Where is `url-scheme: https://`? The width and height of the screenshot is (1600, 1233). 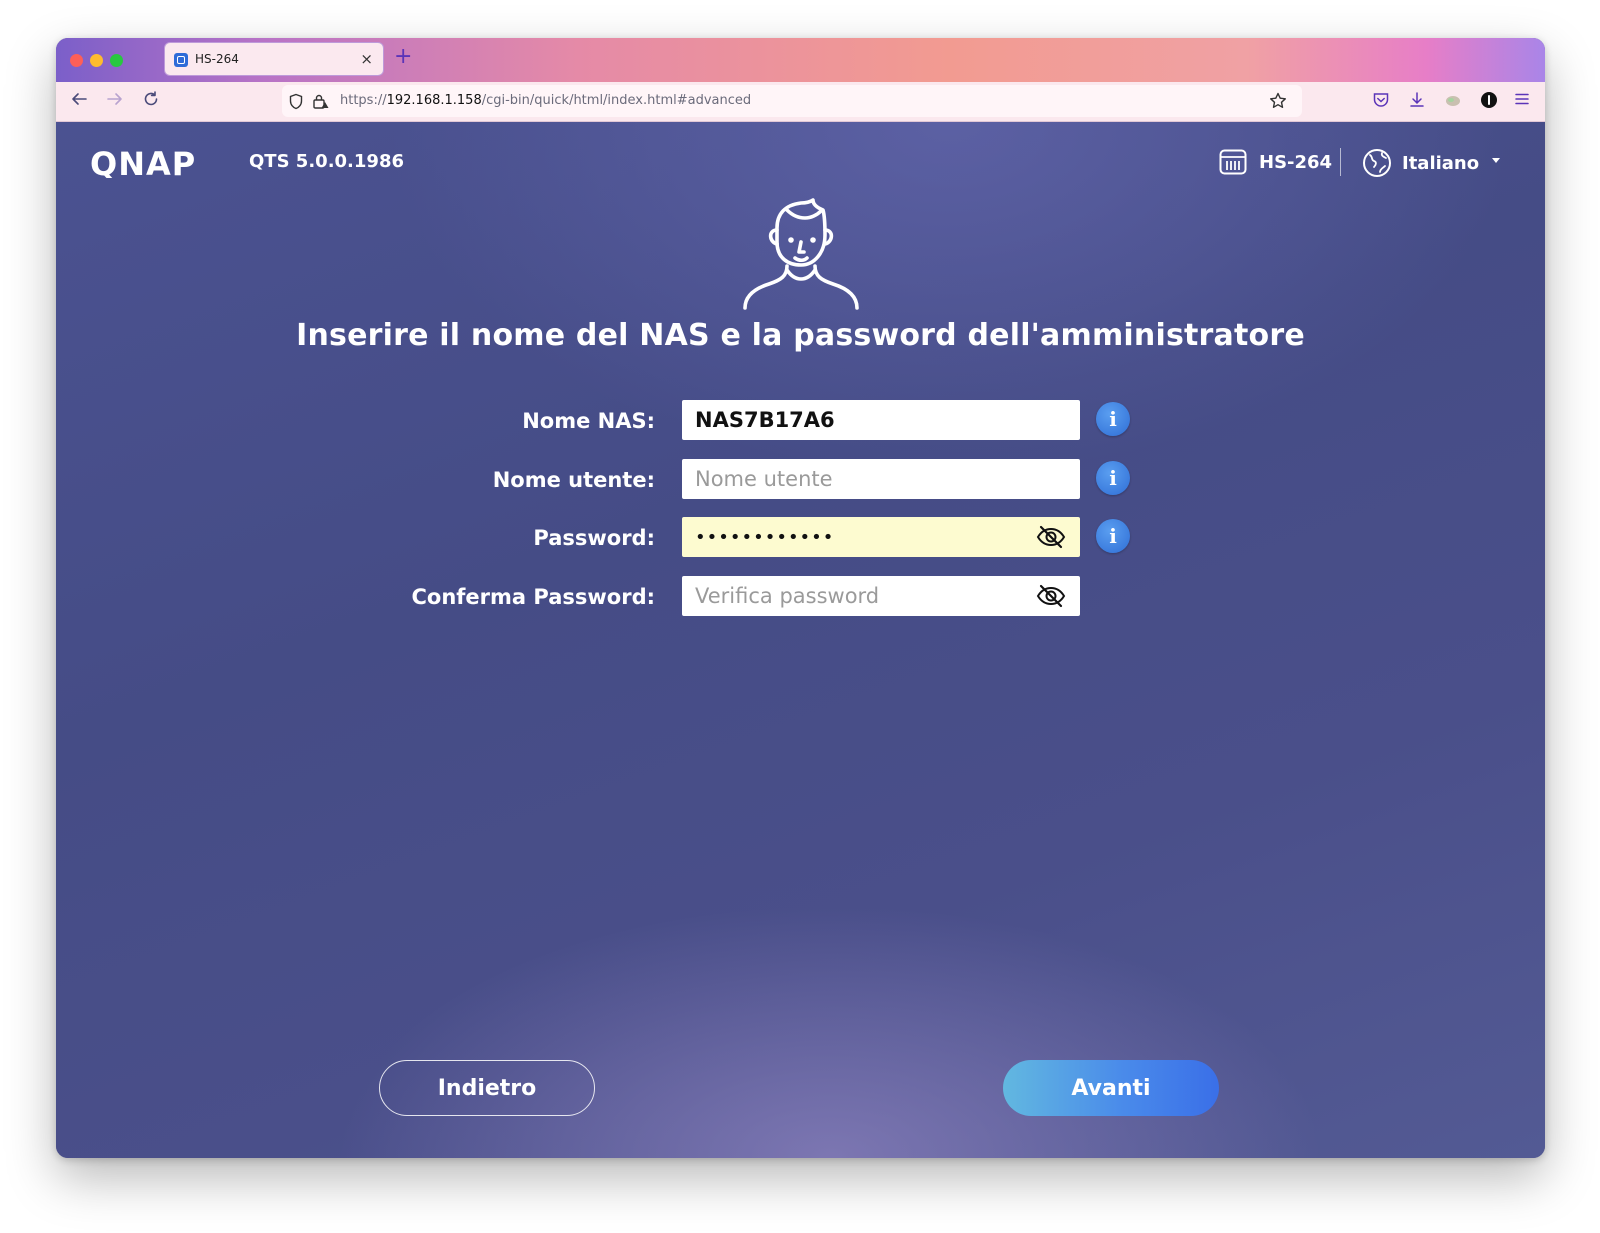 url-scheme: https:// is located at coordinates (363, 100).